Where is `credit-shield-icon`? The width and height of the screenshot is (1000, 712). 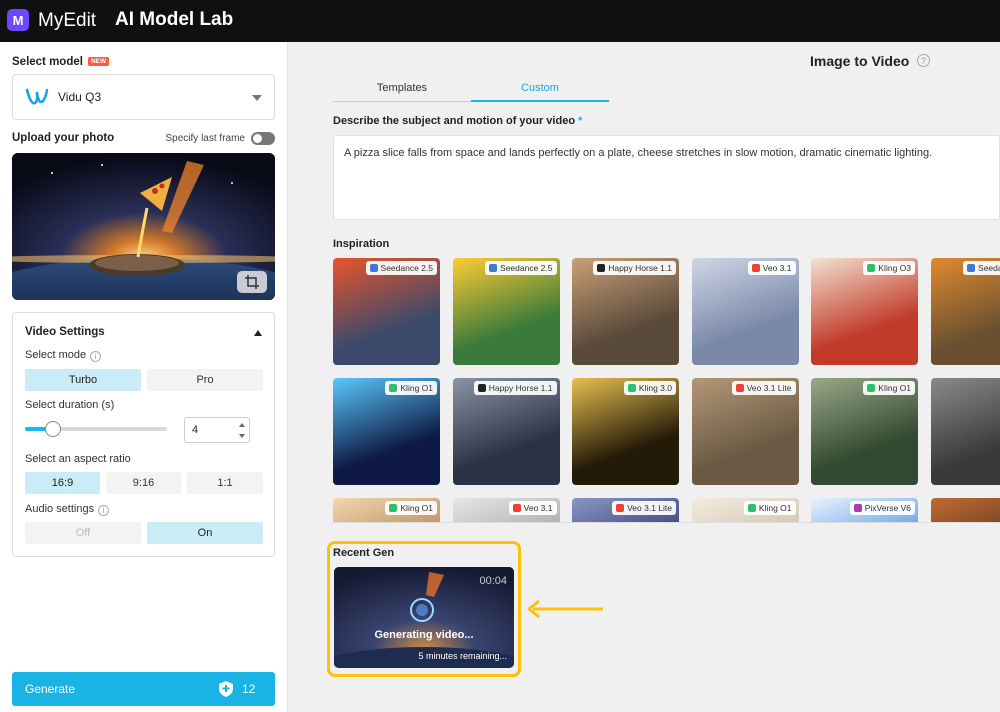 credit-shield-icon is located at coordinates (226, 689).